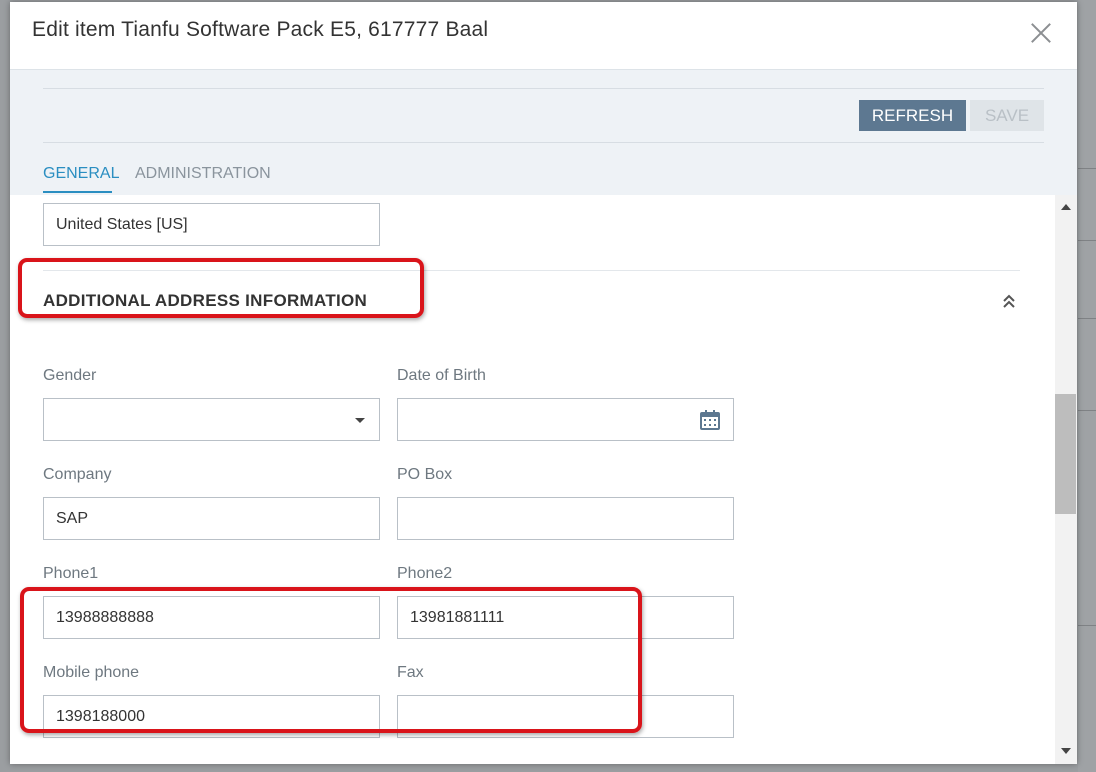 This screenshot has width=1096, height=772. I want to click on active-tab-indicator, so click(77, 192).